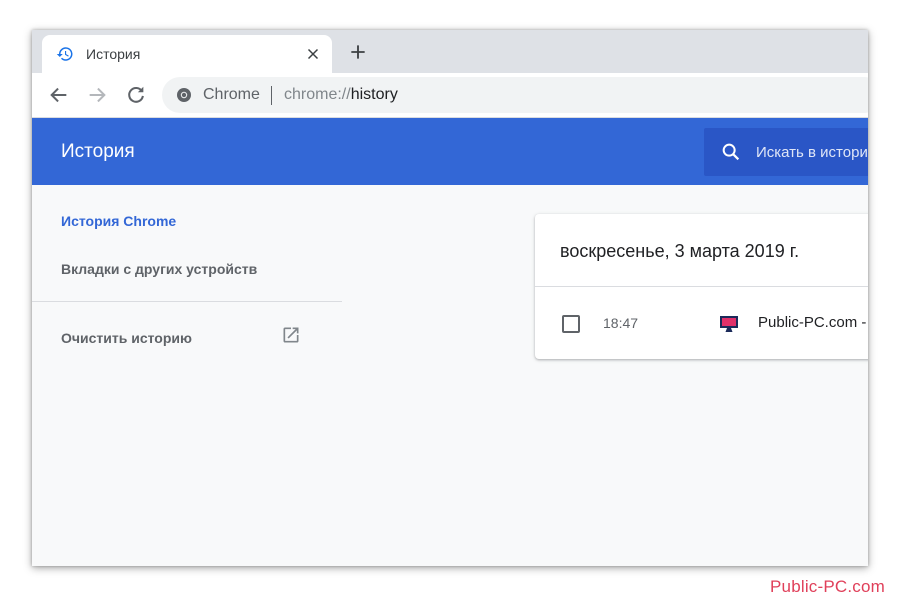  Describe the element at coordinates (358, 52) in the screenshot. I see `plus-icon` at that location.